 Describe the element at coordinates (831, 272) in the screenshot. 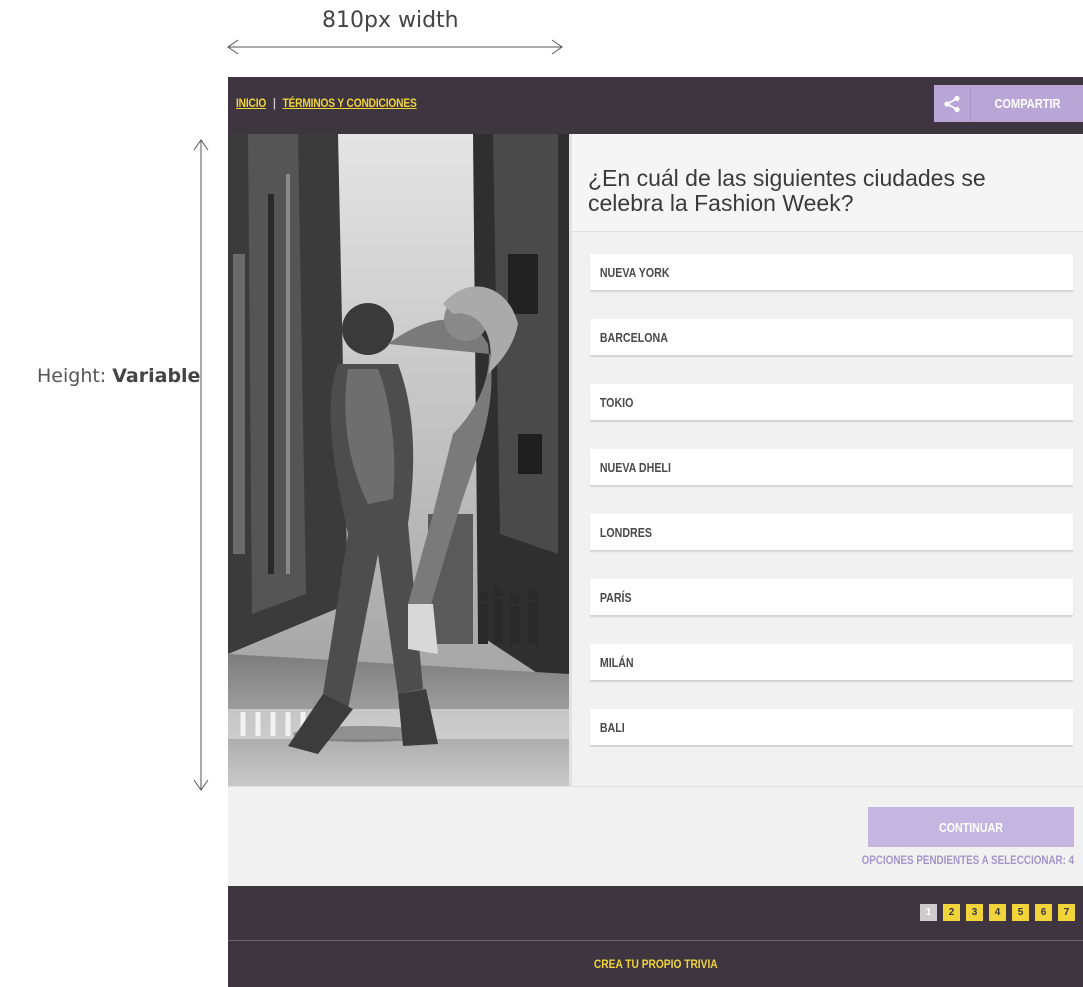

I see `option-nueva-york: NUEVA YORK` at that location.